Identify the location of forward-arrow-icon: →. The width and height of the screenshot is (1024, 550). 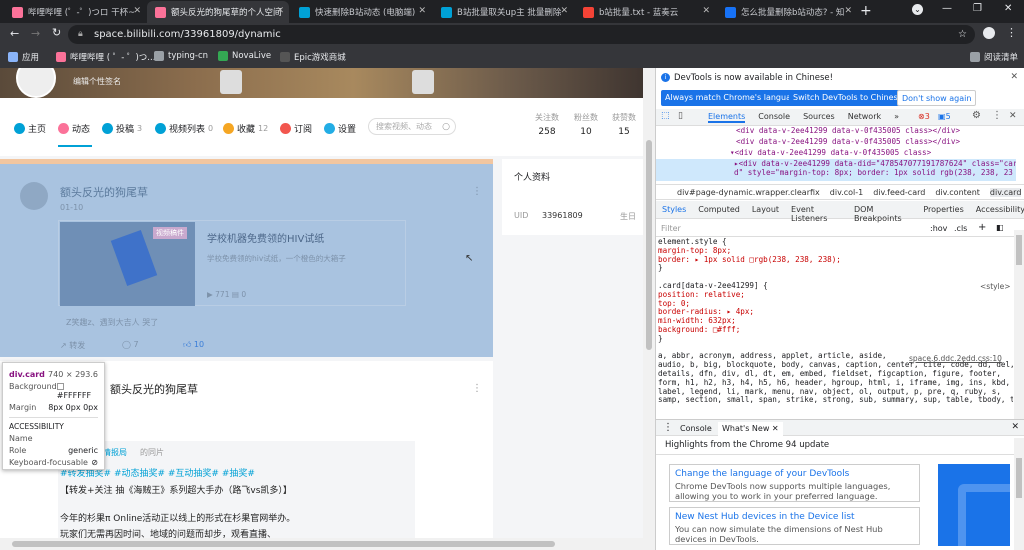
(35, 33).